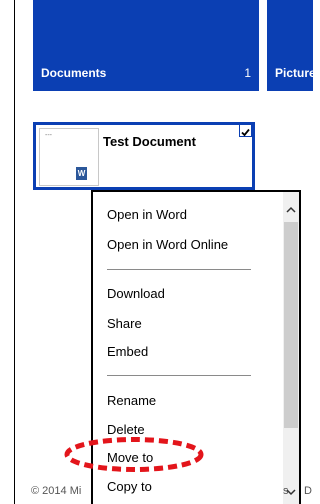  What do you see at coordinates (286, 491) in the screenshot?
I see `footer-fragment: s` at bounding box center [286, 491].